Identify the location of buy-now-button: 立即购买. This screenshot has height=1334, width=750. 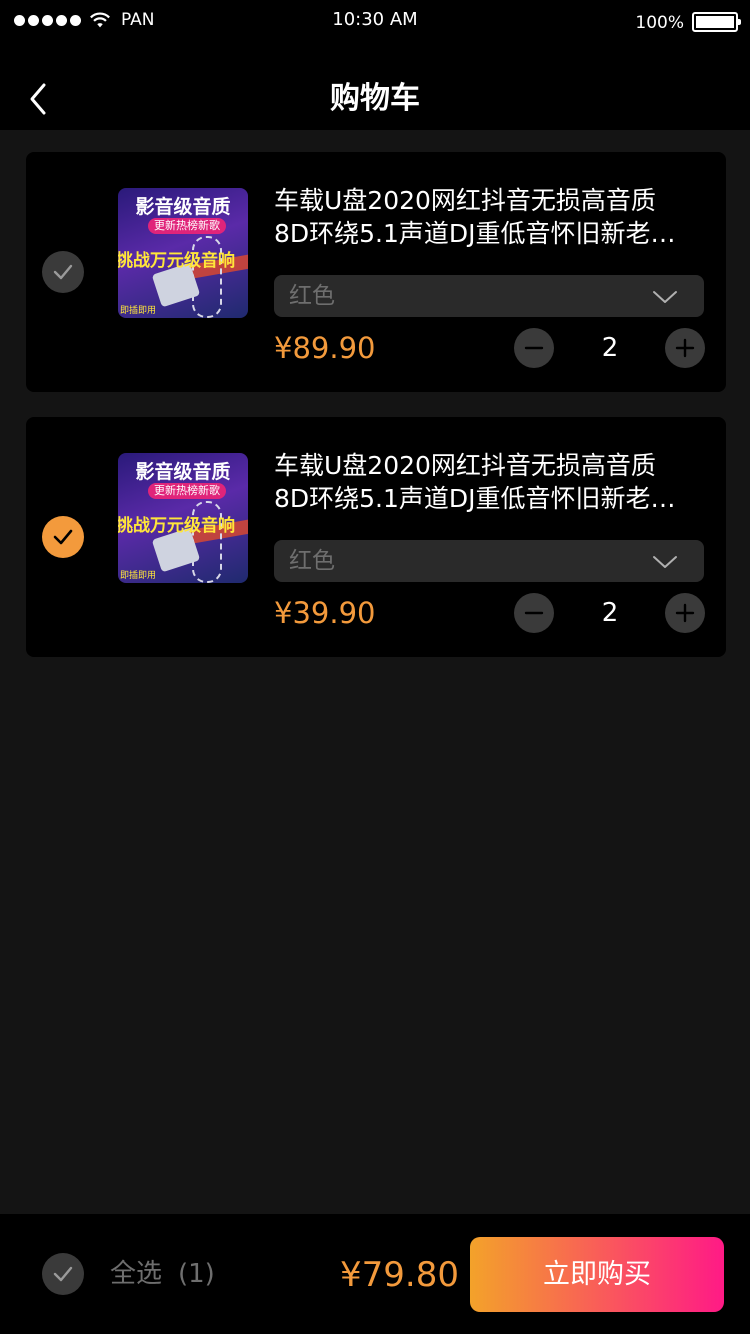
(597, 1274).